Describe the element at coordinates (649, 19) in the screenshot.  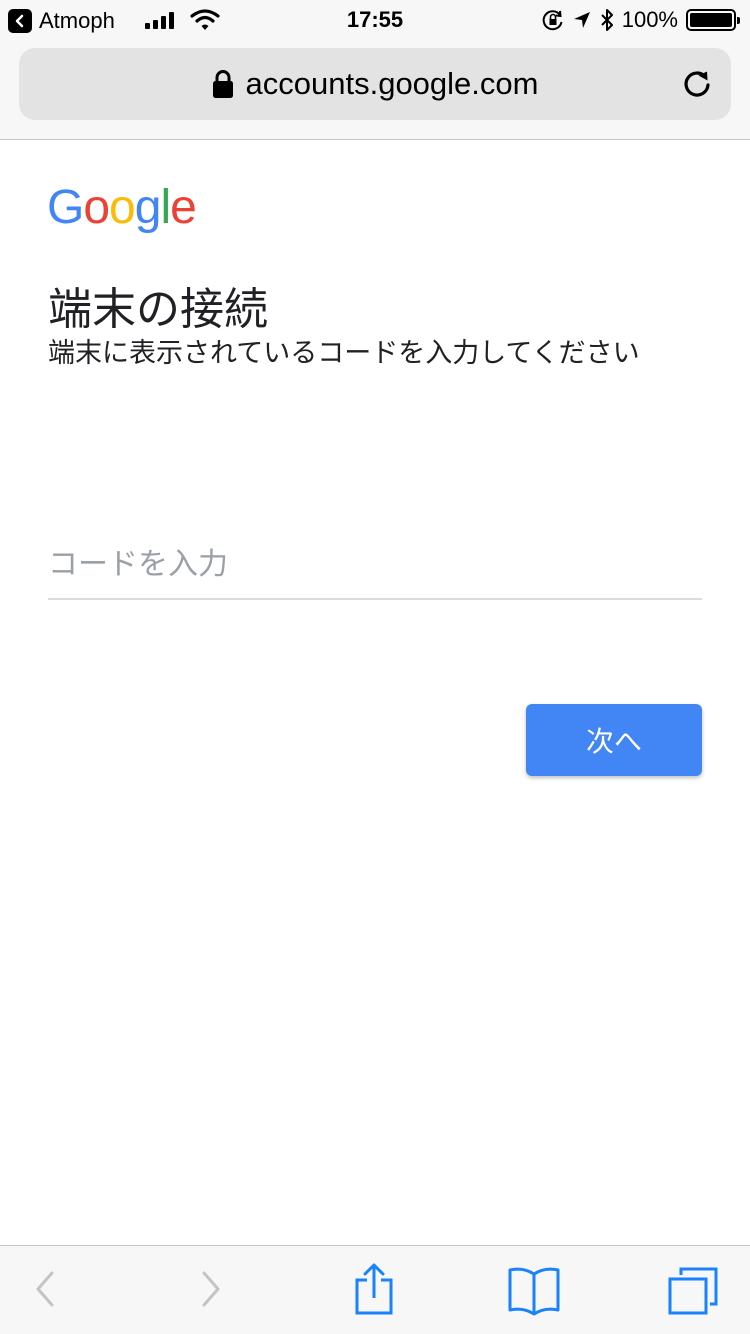
I see `battery-percent: 100%` at that location.